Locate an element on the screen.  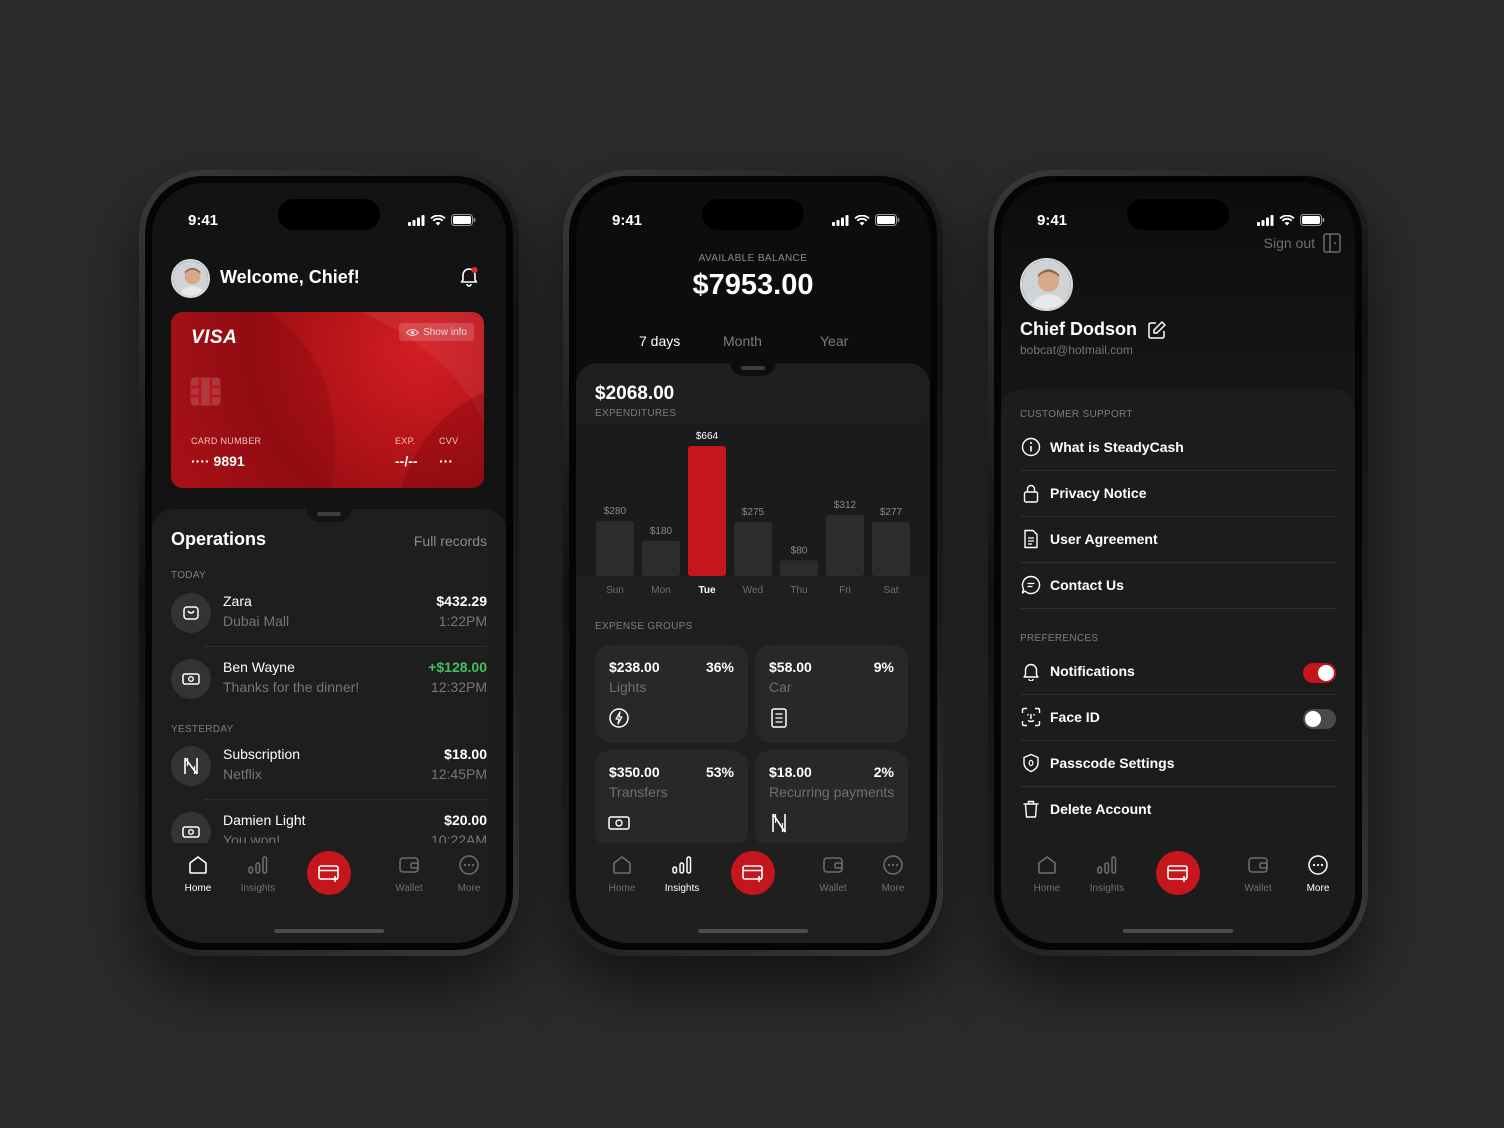
expense-group-card: $18.00 2% Recurring payments is located at coordinates (831, 799).